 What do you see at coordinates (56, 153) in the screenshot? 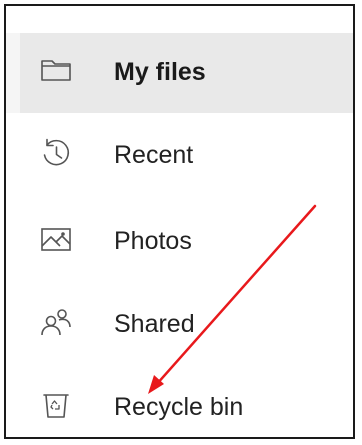
I see `history-icon` at bounding box center [56, 153].